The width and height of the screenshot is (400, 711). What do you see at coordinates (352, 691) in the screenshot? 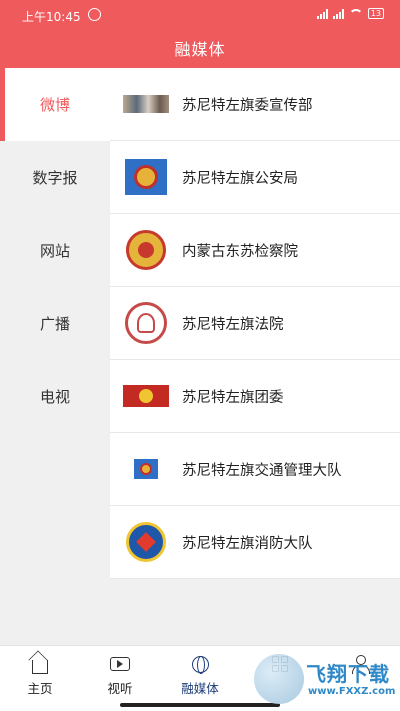
I see `watermark-url: www.FXXZ.com` at bounding box center [352, 691].